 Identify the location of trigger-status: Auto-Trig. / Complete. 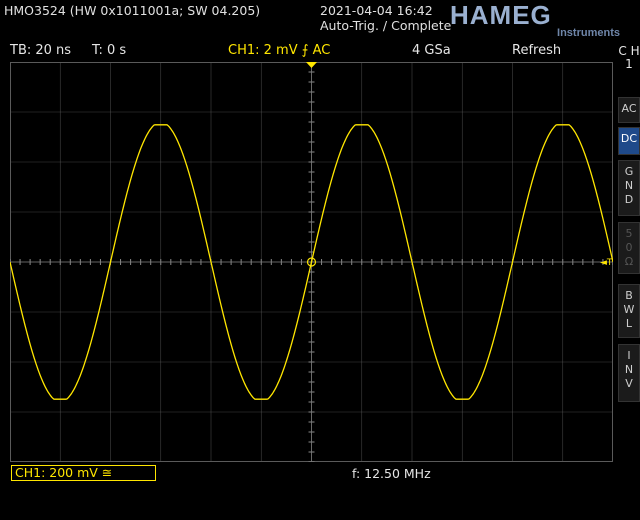
(386, 25).